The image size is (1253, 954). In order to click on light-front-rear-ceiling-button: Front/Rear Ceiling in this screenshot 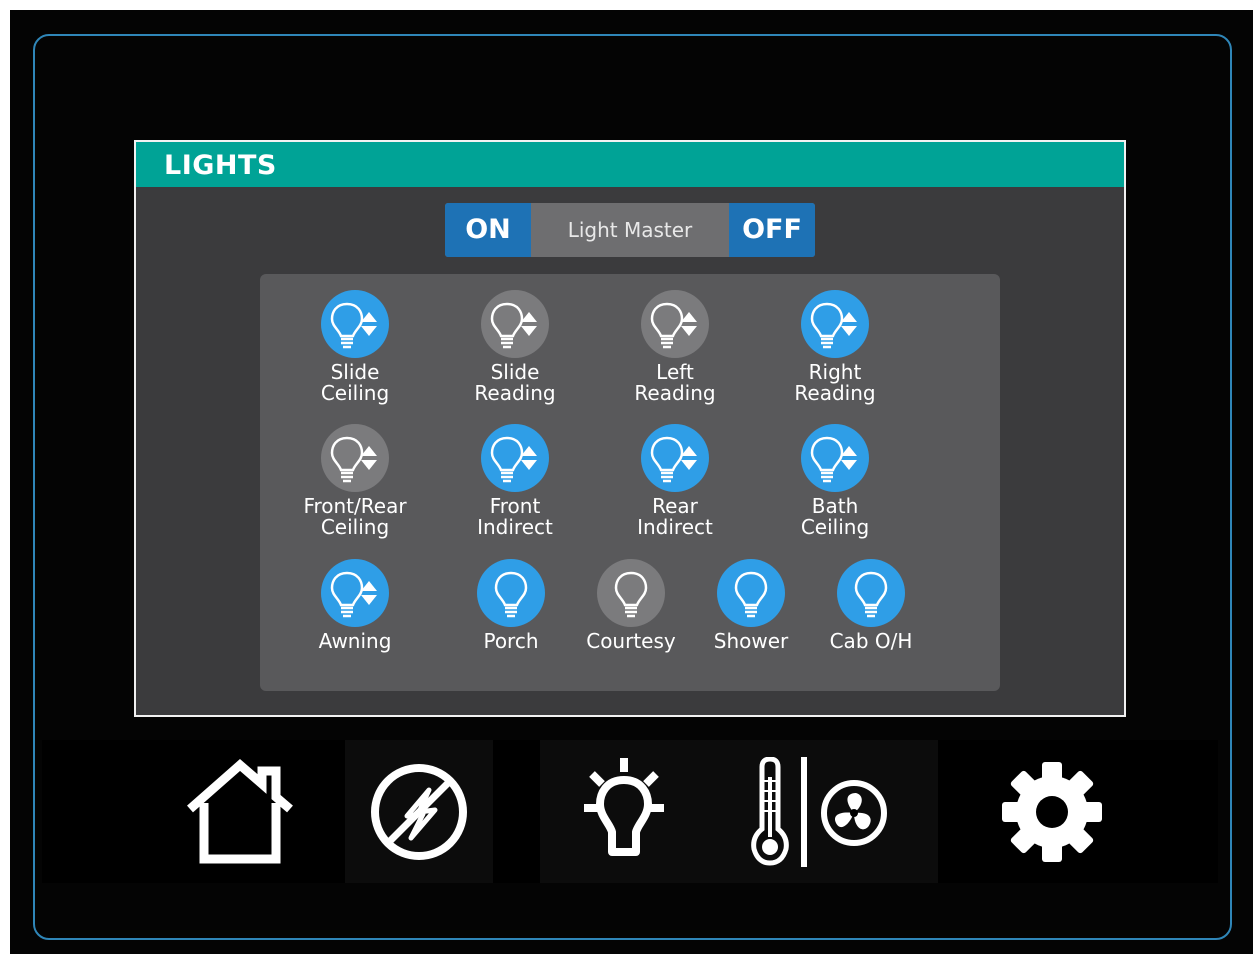, I will do `click(355, 481)`.